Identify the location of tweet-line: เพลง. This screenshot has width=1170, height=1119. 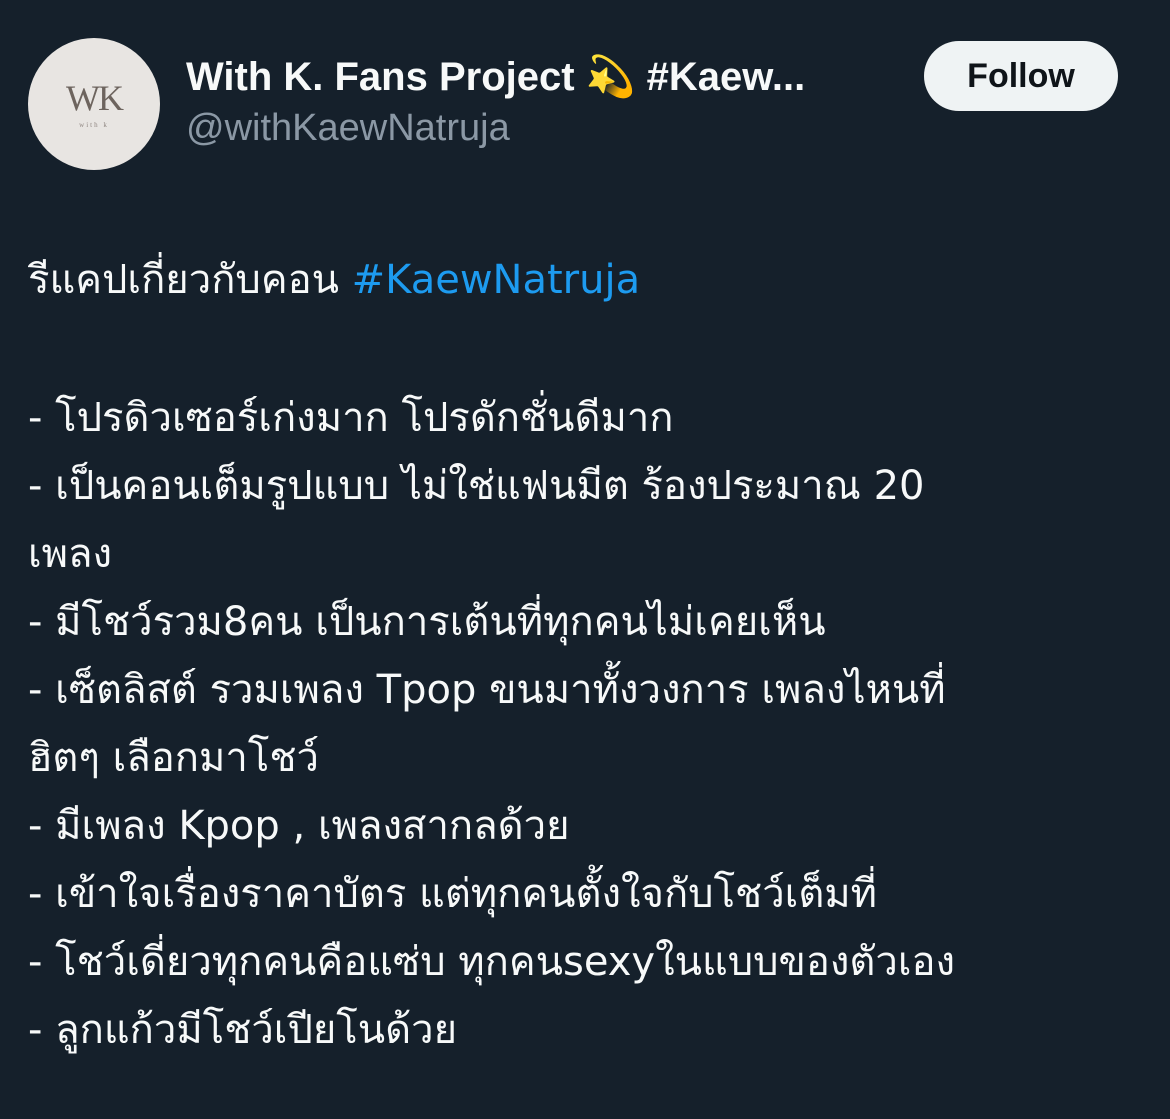
(70, 554).